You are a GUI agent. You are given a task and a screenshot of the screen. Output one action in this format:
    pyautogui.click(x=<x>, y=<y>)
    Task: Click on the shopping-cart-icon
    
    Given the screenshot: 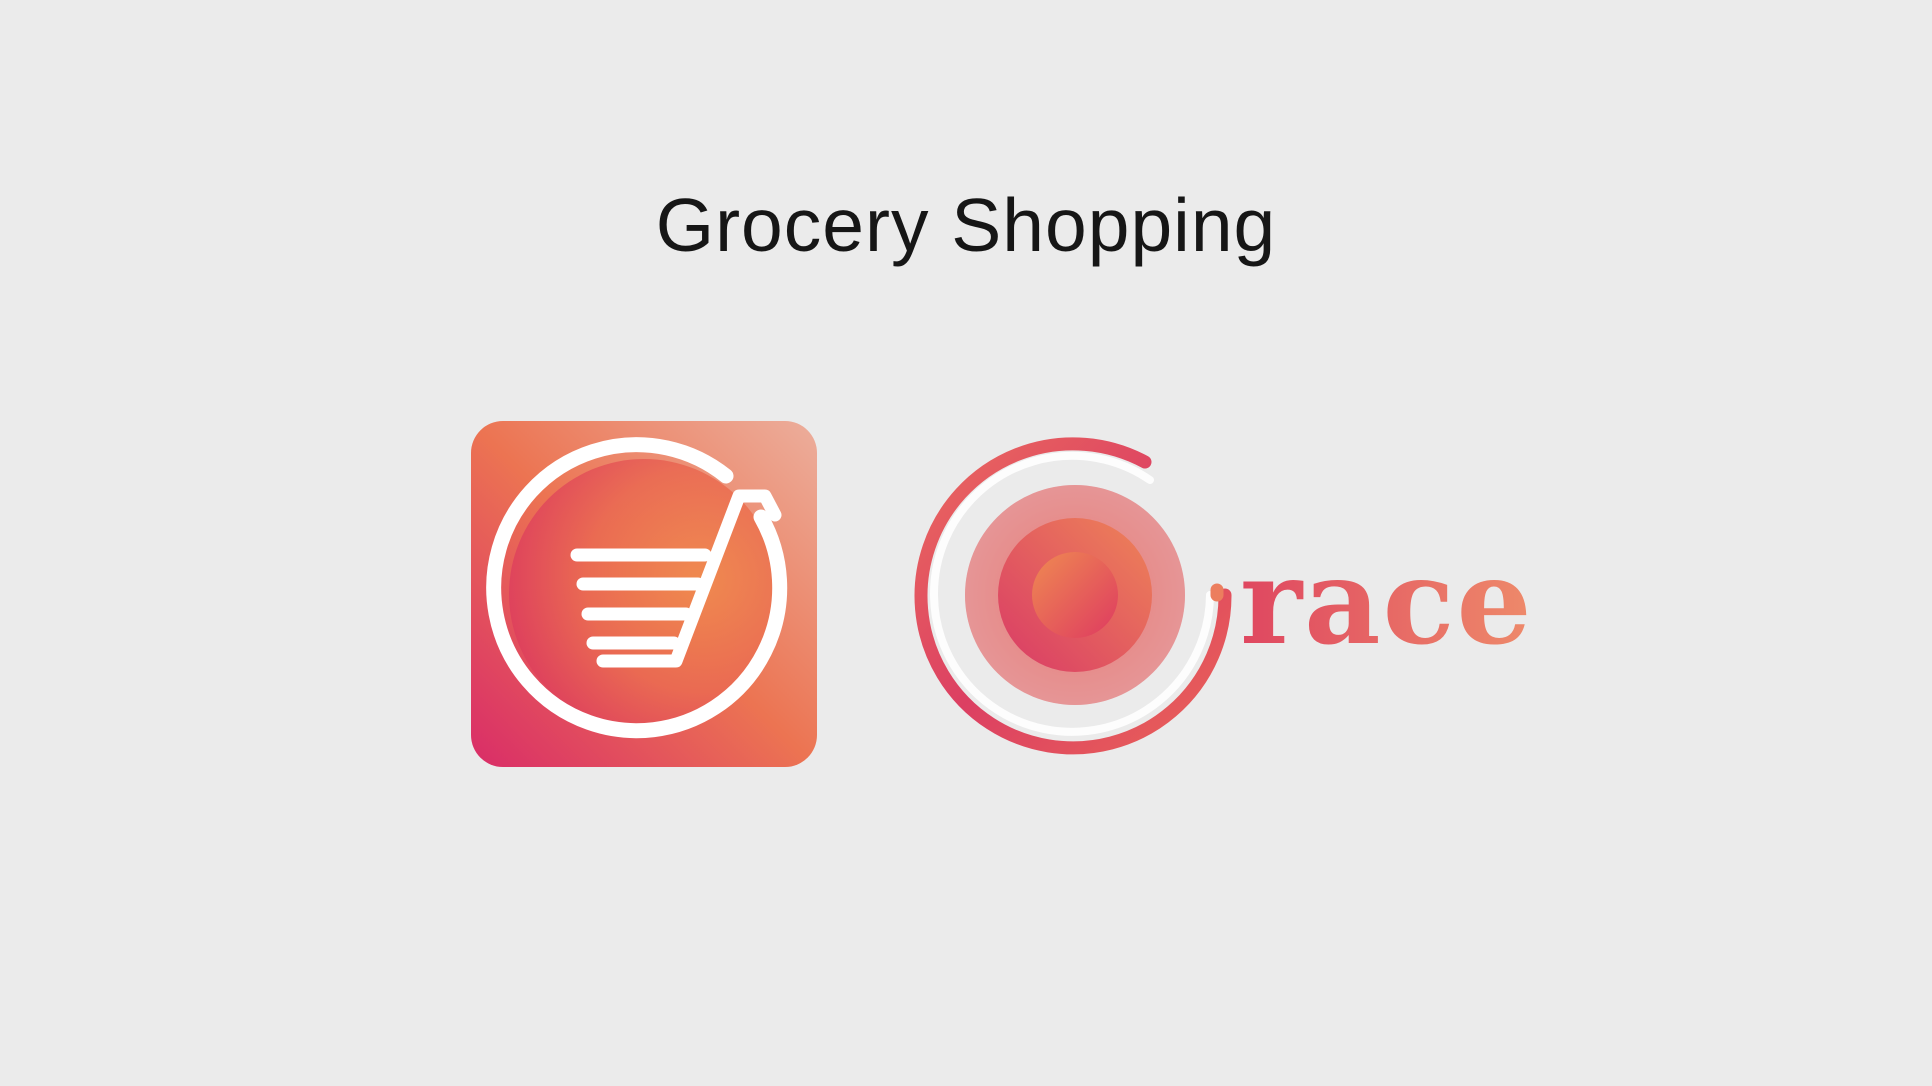 What is the action you would take?
    pyautogui.click(x=644, y=594)
    